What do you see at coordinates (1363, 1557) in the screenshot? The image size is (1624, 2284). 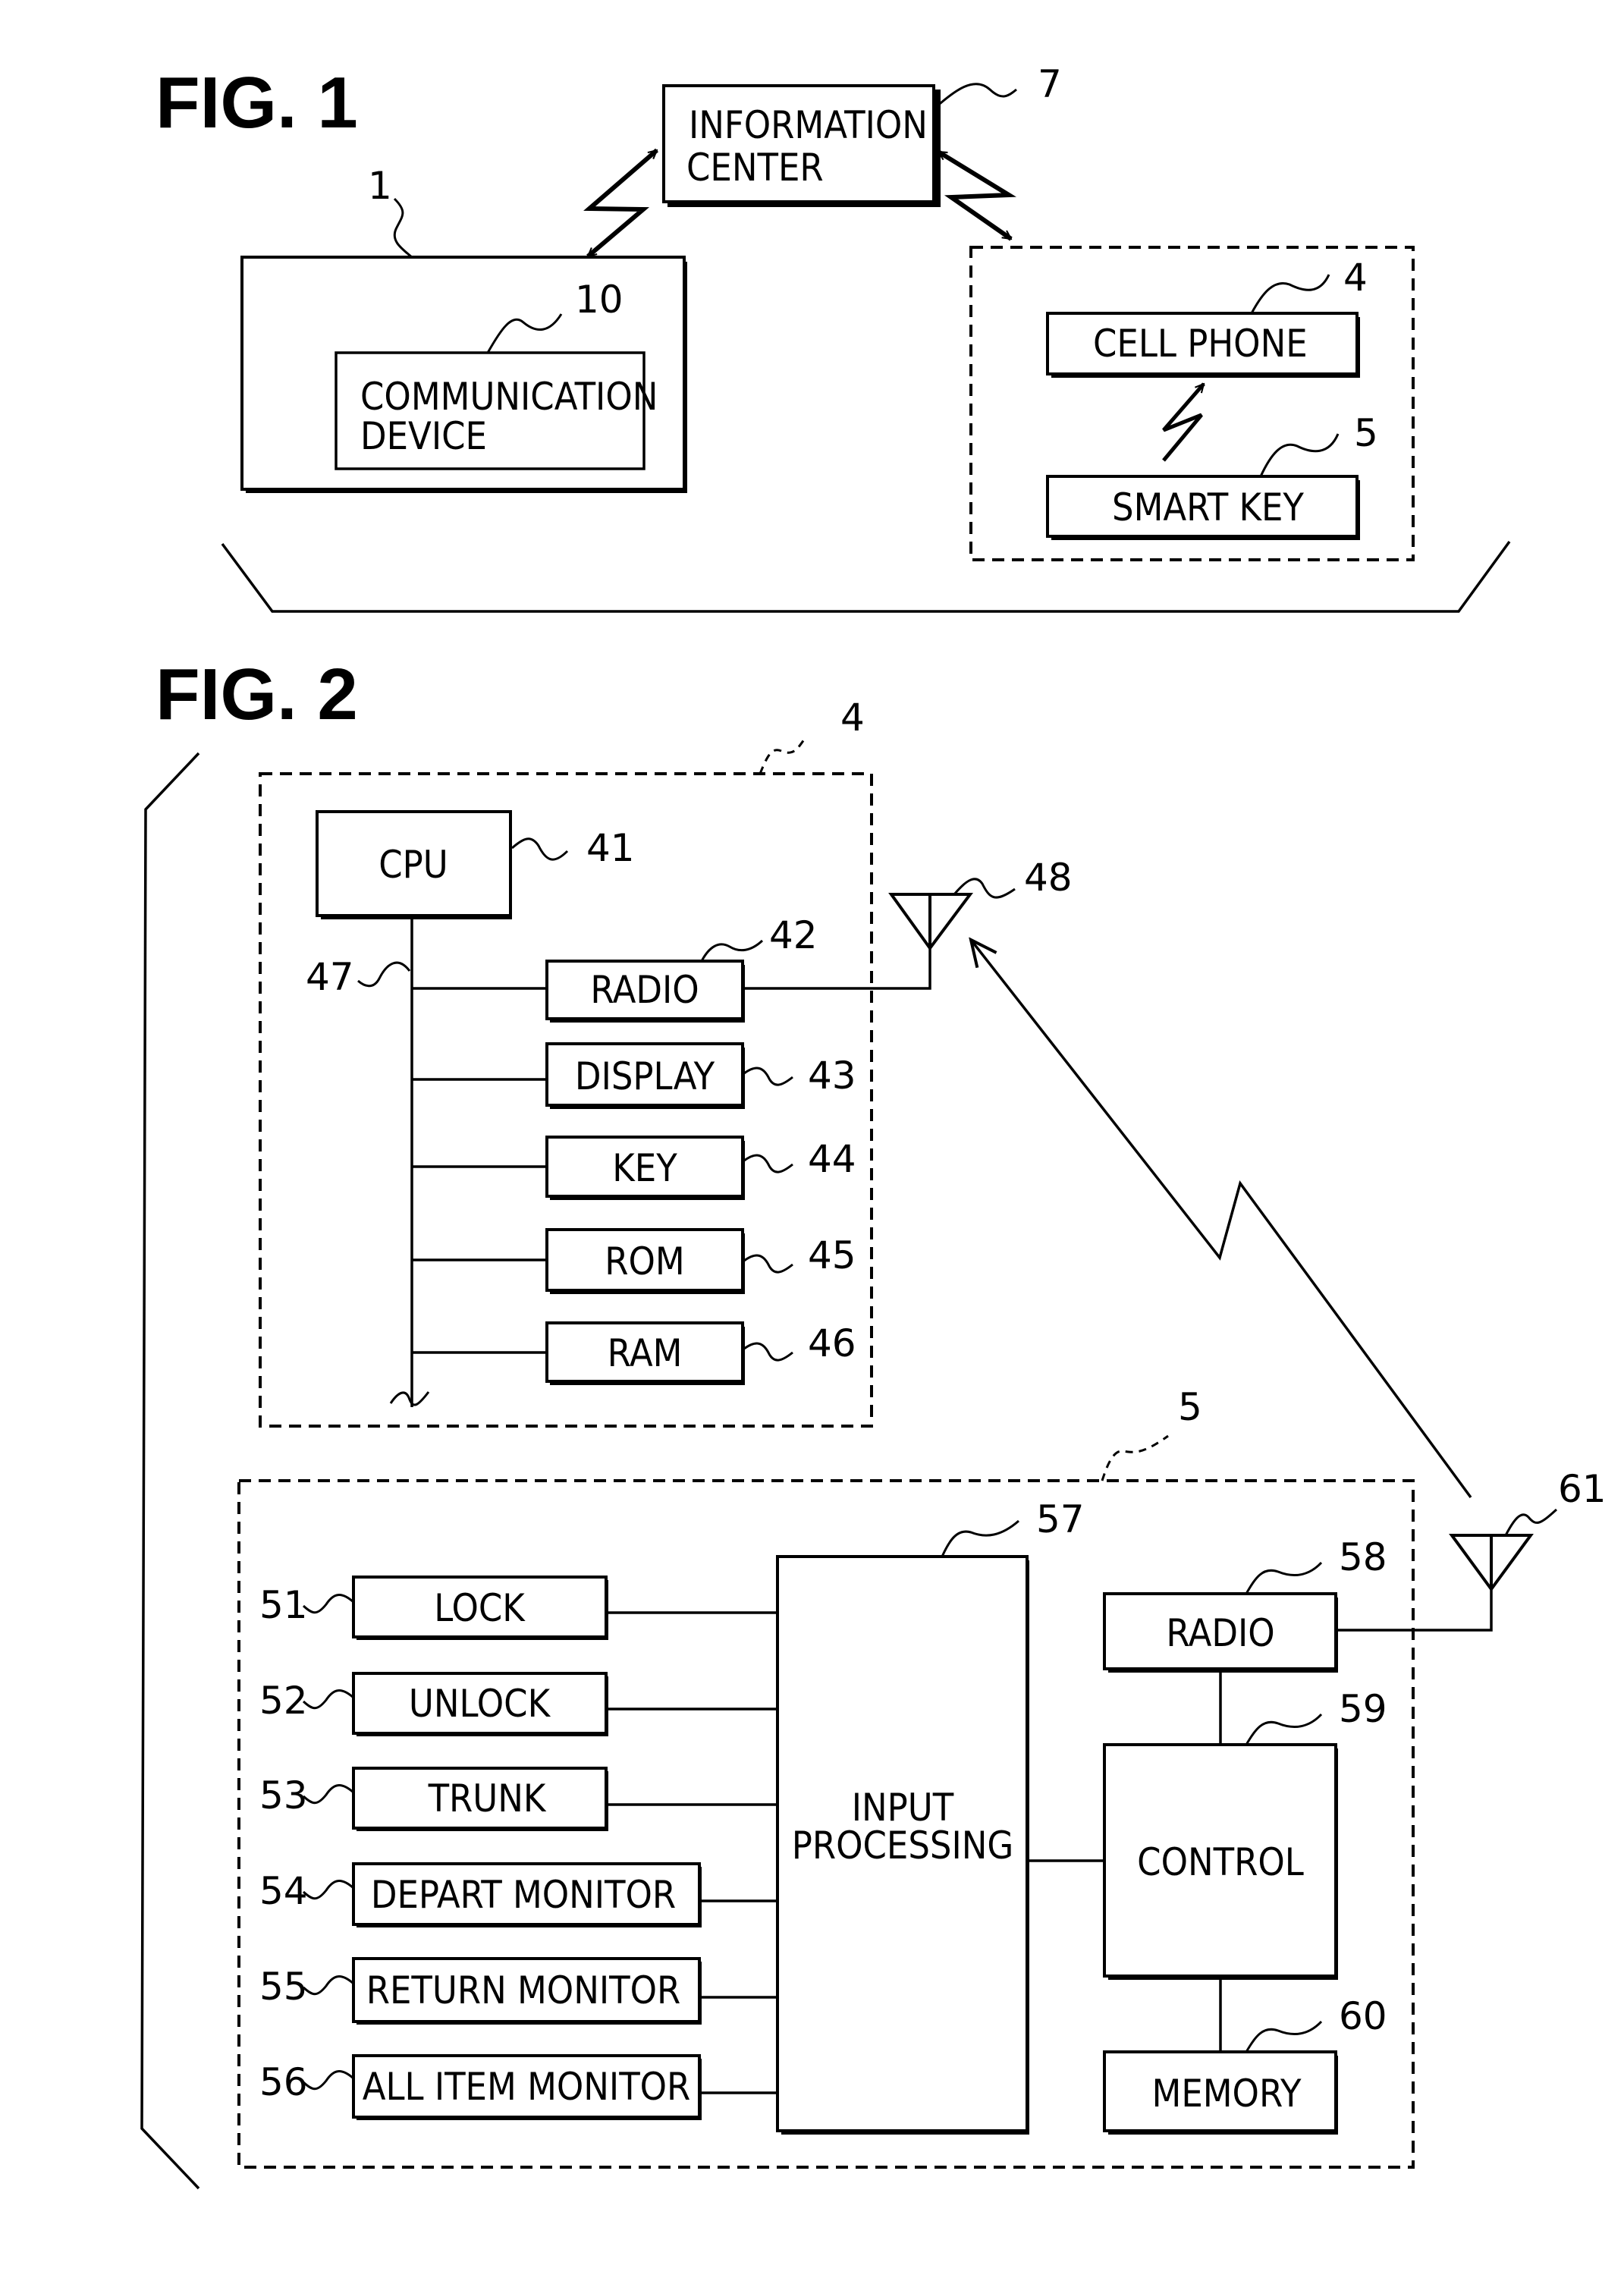 I see `ref-58: 58` at bounding box center [1363, 1557].